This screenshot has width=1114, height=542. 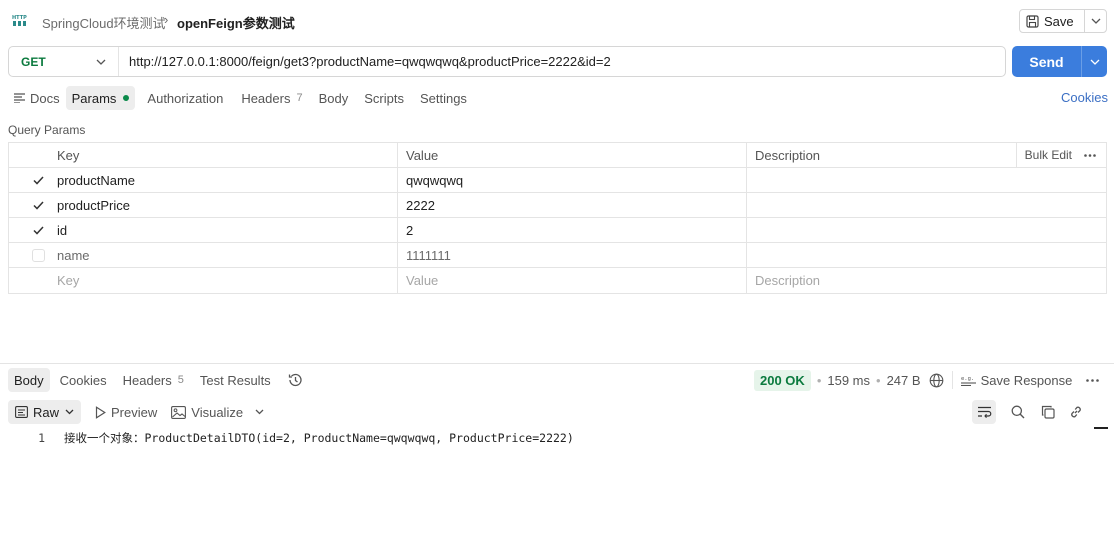 What do you see at coordinates (33, 155) in the screenshot?
I see `header-checkbox-cell` at bounding box center [33, 155].